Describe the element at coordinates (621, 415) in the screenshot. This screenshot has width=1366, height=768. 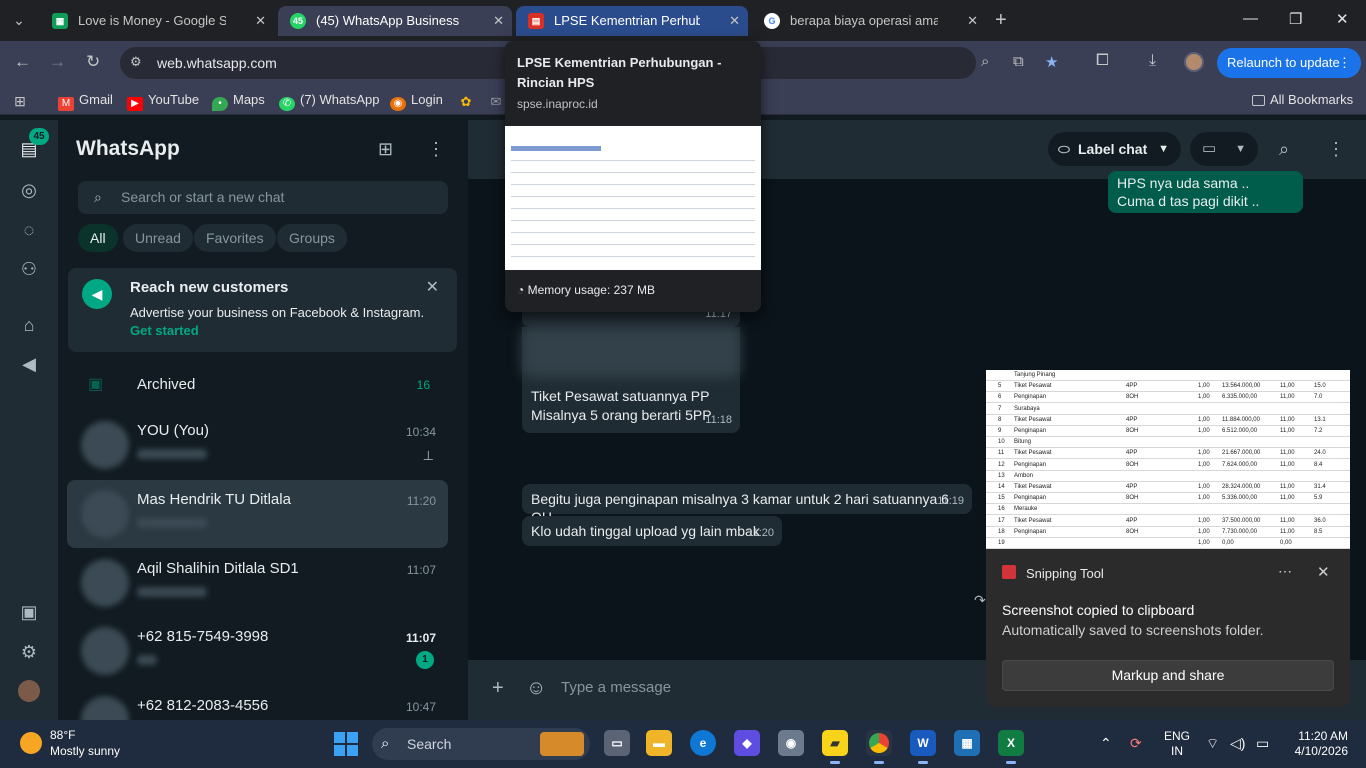
I see `message-text: Misalnya 5 orang berarti 5PP` at that location.